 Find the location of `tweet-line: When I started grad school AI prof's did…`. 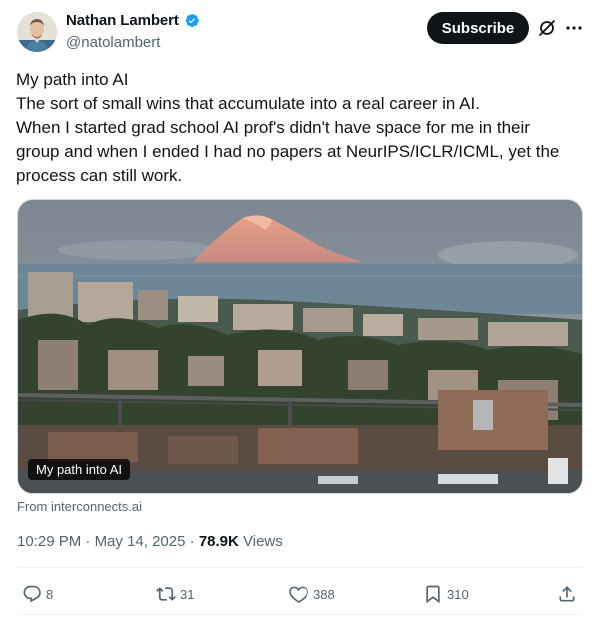

tweet-line: When I started grad school AI prof's did… is located at coordinates (273, 127).